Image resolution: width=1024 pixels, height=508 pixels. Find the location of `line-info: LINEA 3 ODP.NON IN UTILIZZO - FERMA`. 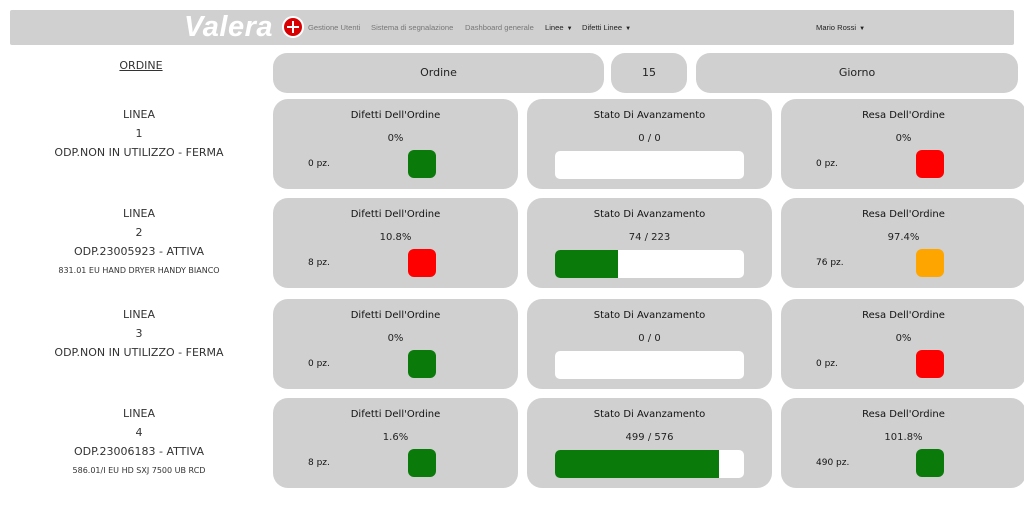

line-info: LINEA 3 ODP.NON IN UTILIZZO - FERMA is located at coordinates (139, 333).